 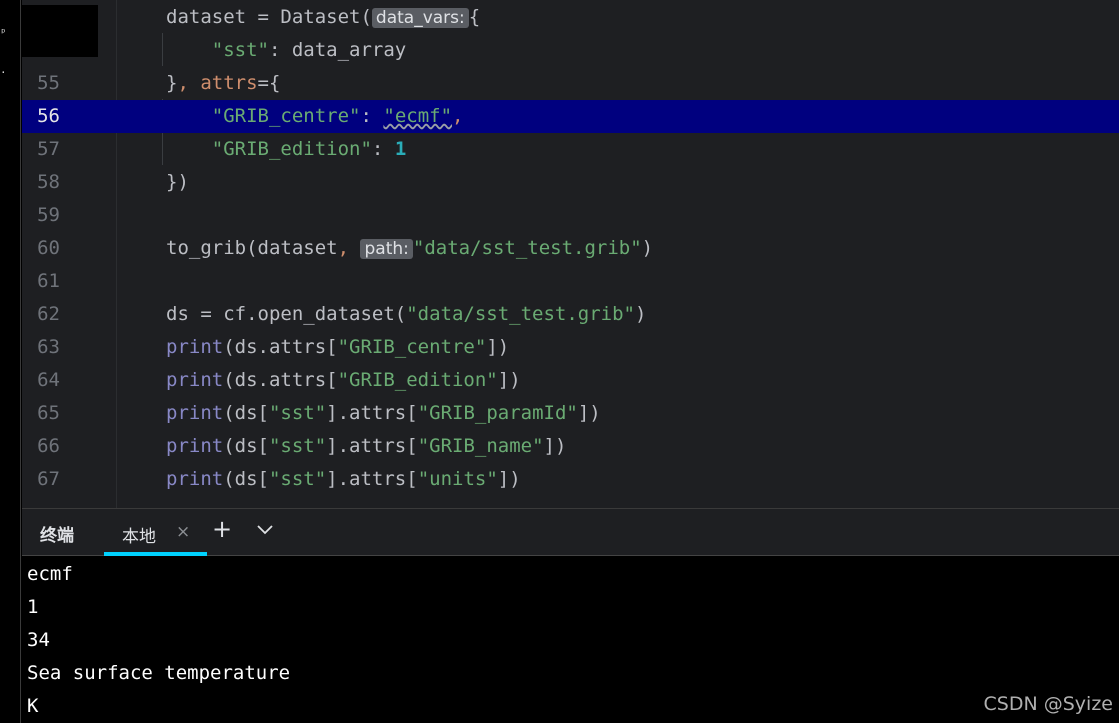 I want to click on code-line: 57 "GRIB_edition": 1, so click(x=570, y=149).